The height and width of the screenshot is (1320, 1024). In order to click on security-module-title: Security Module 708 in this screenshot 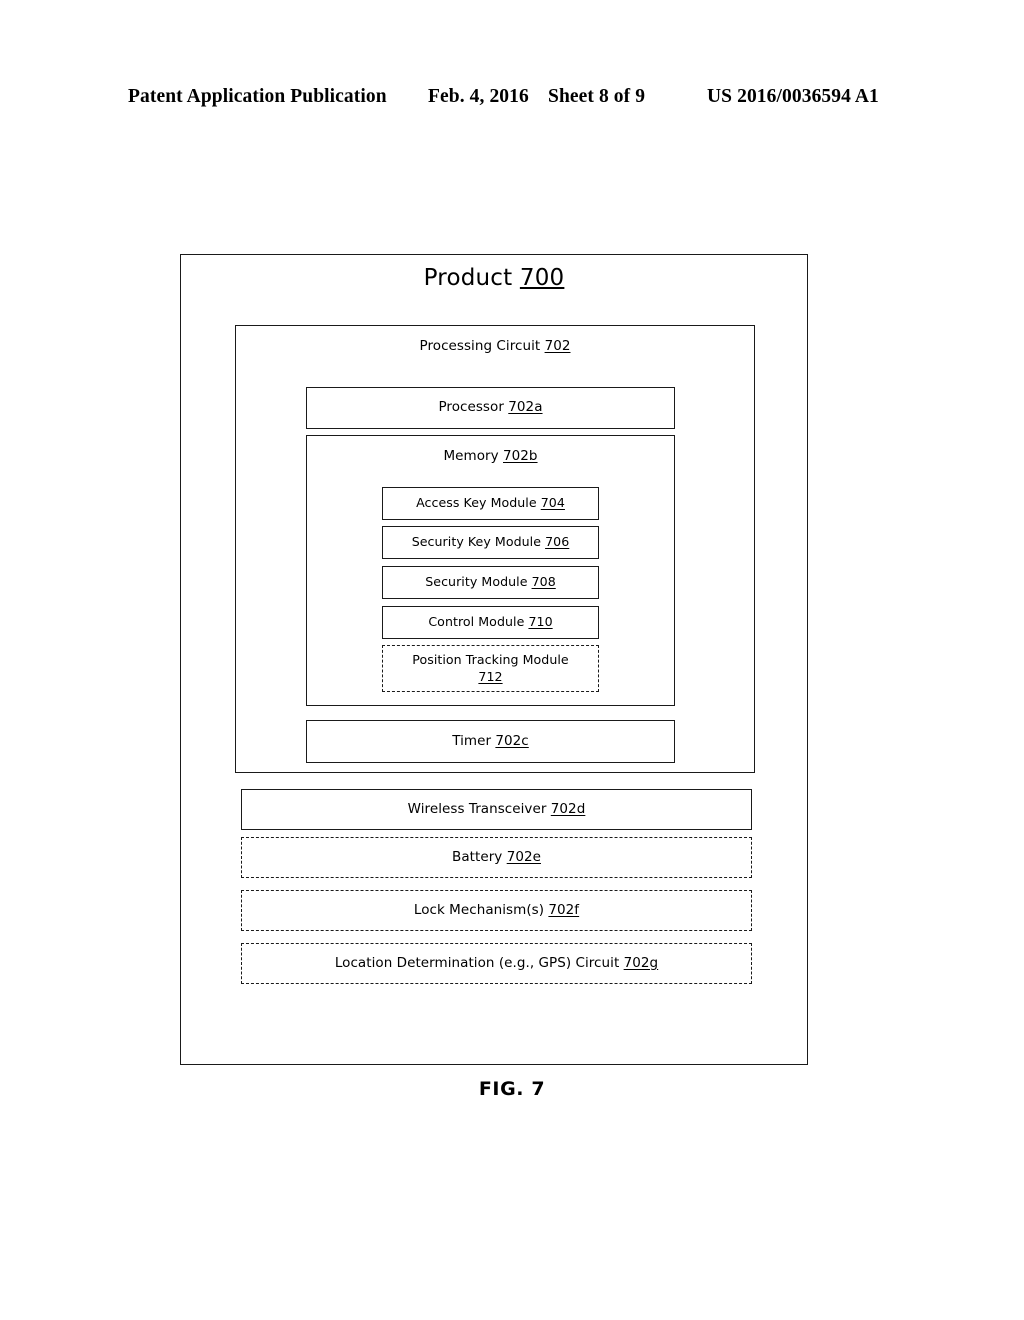, I will do `click(490, 582)`.